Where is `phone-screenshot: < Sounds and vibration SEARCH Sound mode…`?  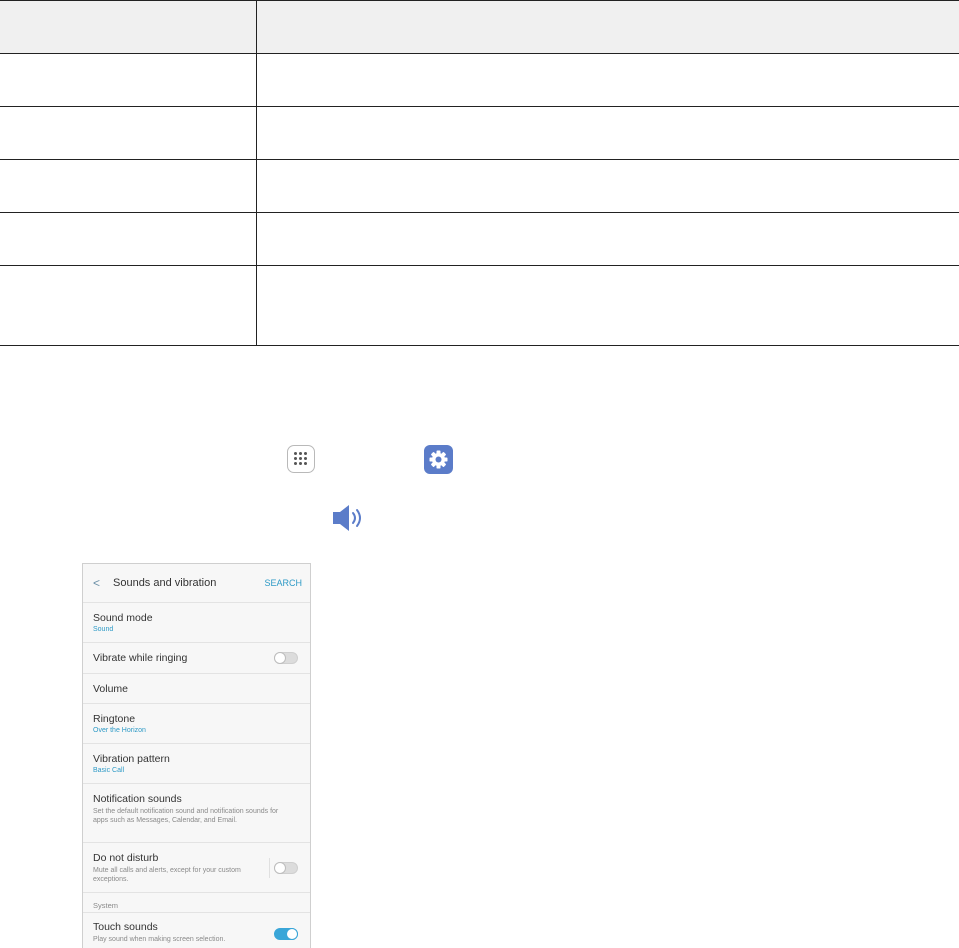
phone-screenshot: < Sounds and vibration SEARCH Sound mode… is located at coordinates (196, 755).